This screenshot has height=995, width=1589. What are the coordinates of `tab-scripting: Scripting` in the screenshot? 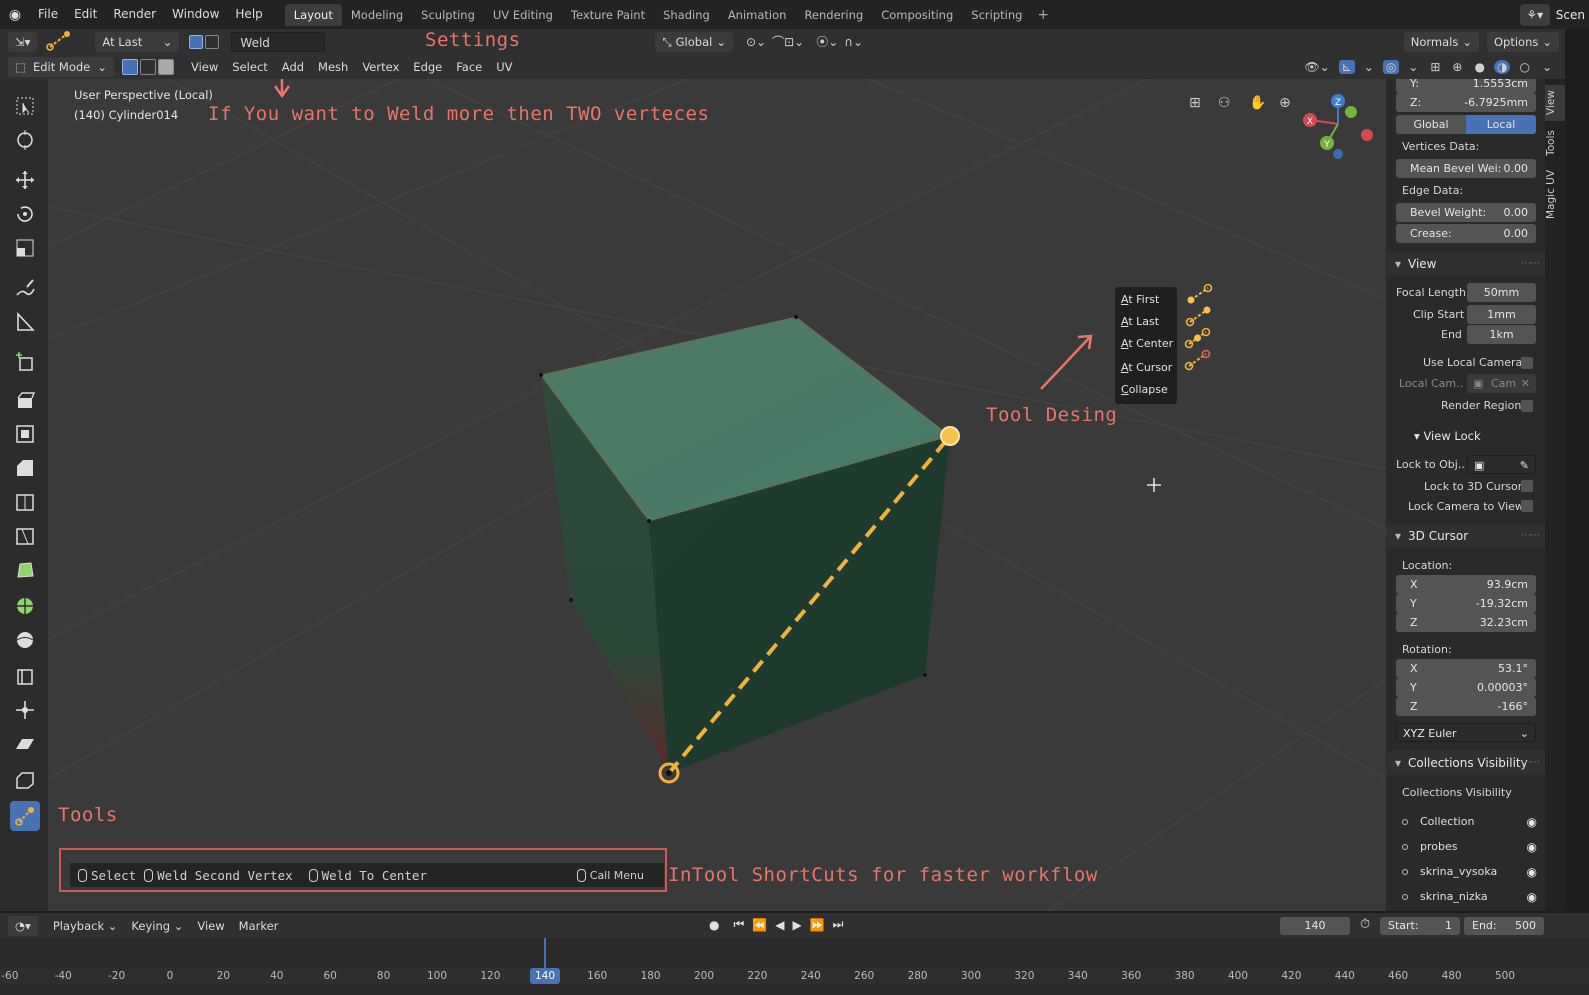 It's located at (996, 15).